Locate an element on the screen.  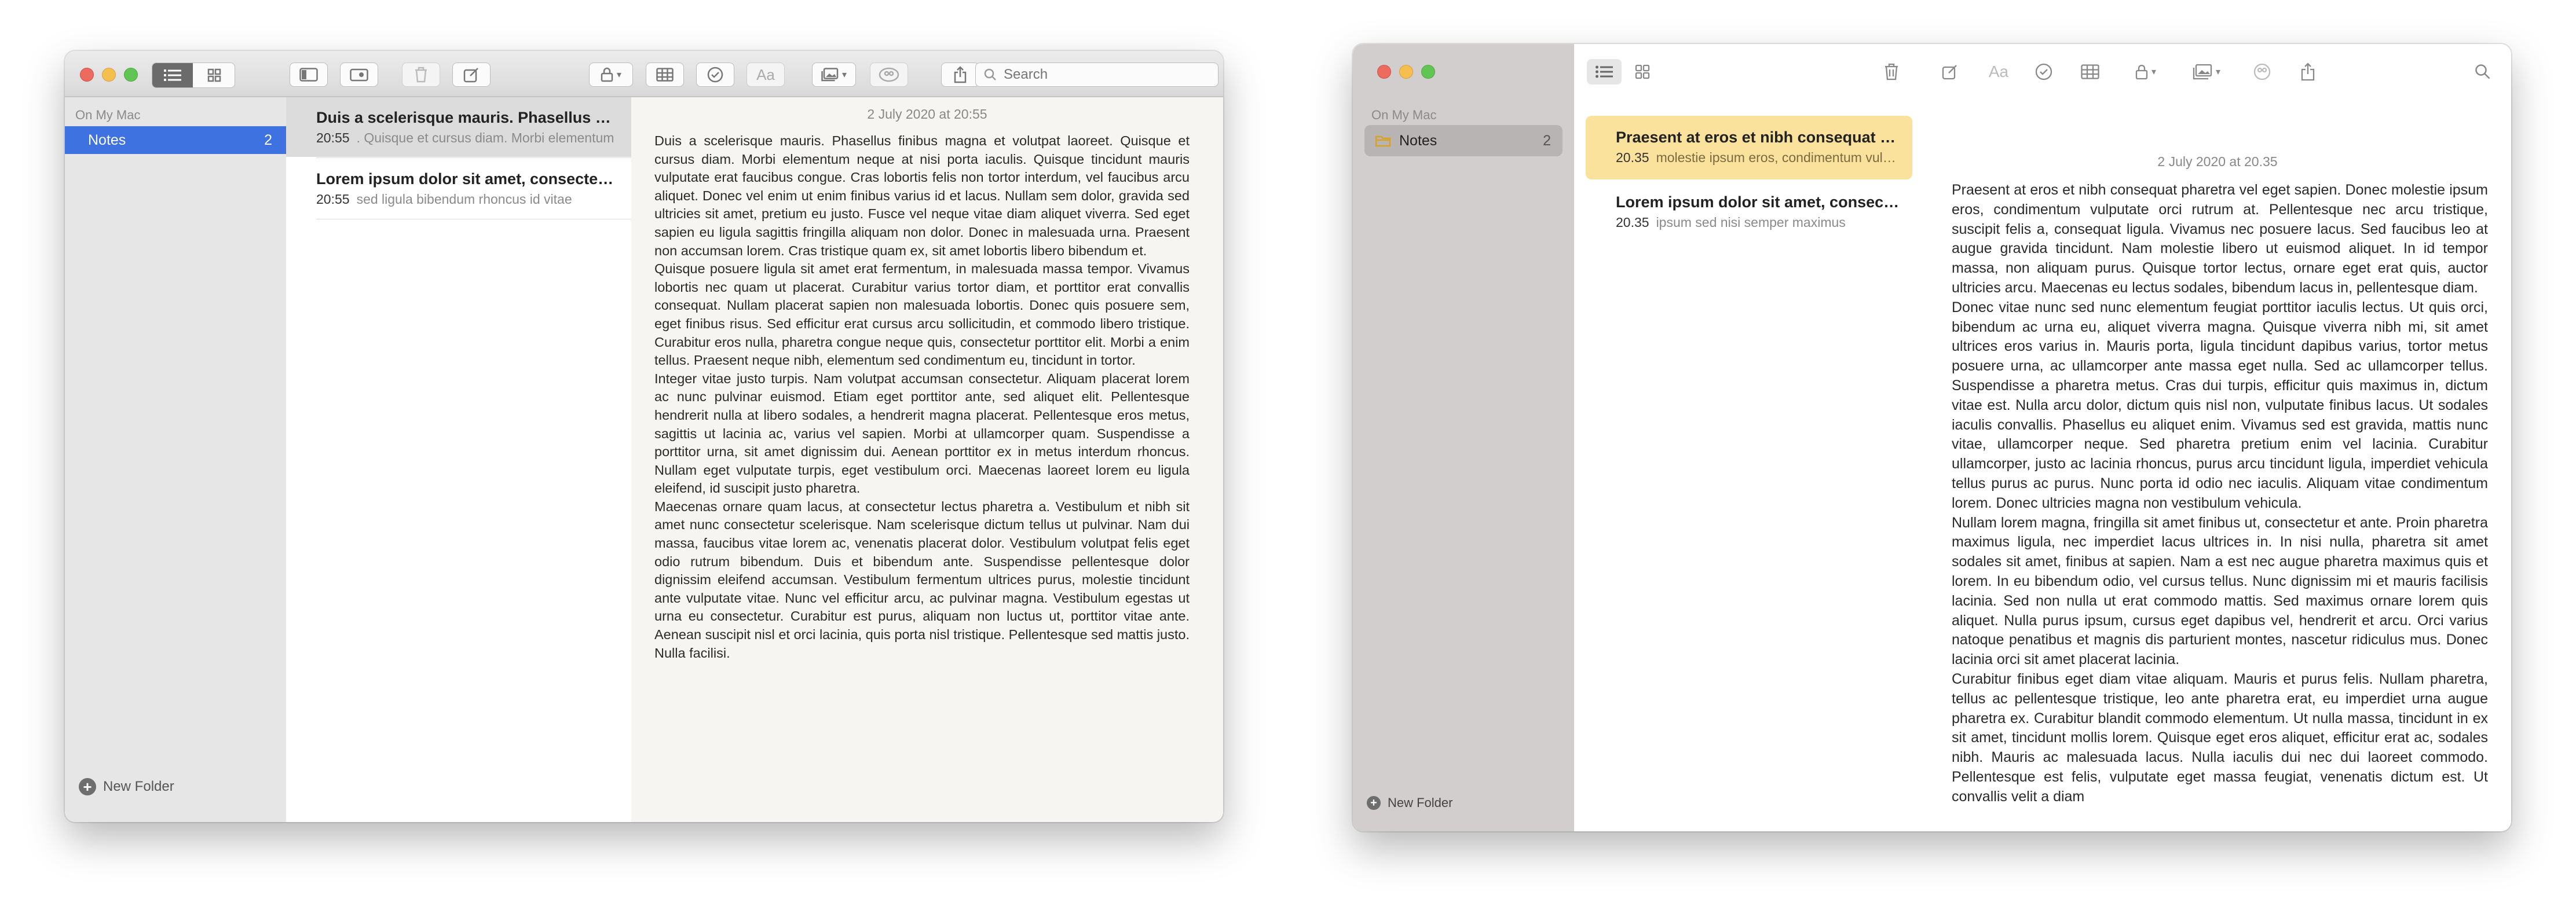
folder-count: 2 is located at coordinates (268, 139).